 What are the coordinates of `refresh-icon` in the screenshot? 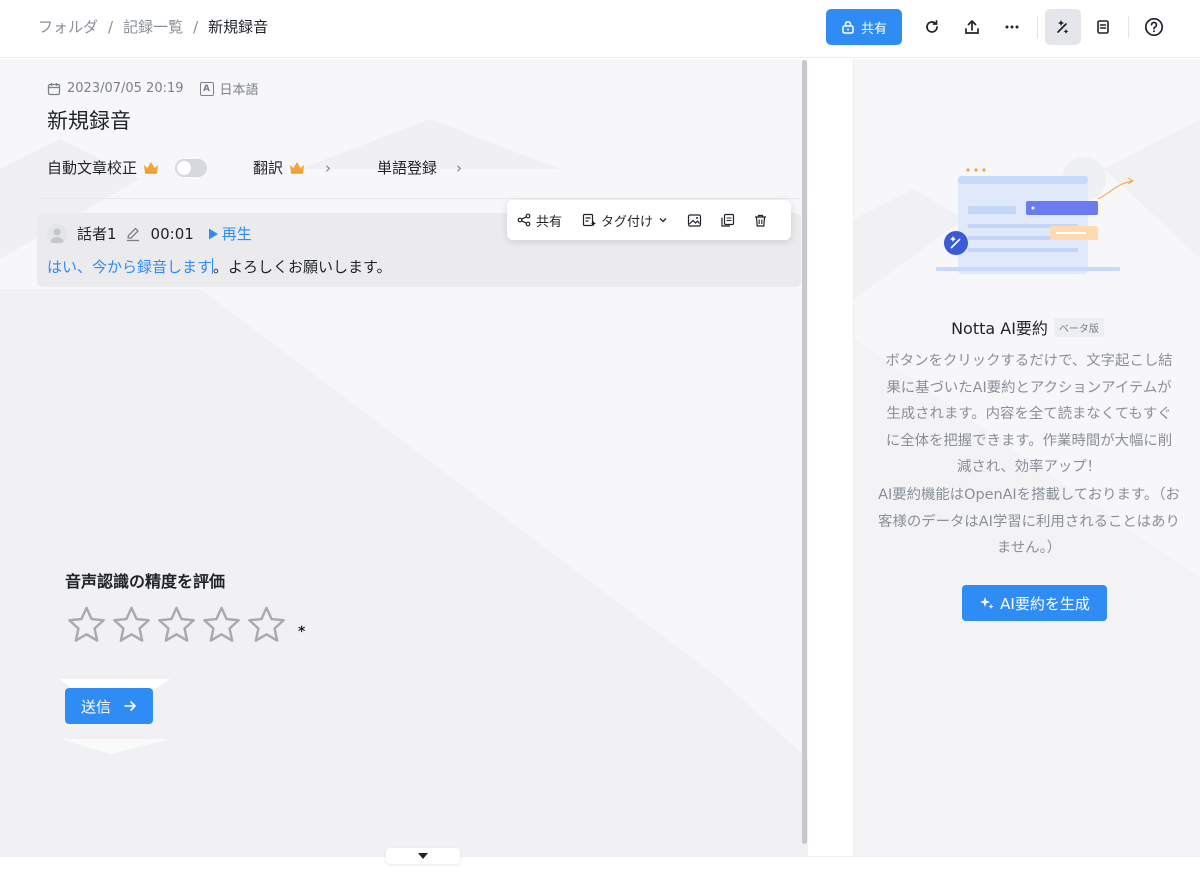 It's located at (932, 26).